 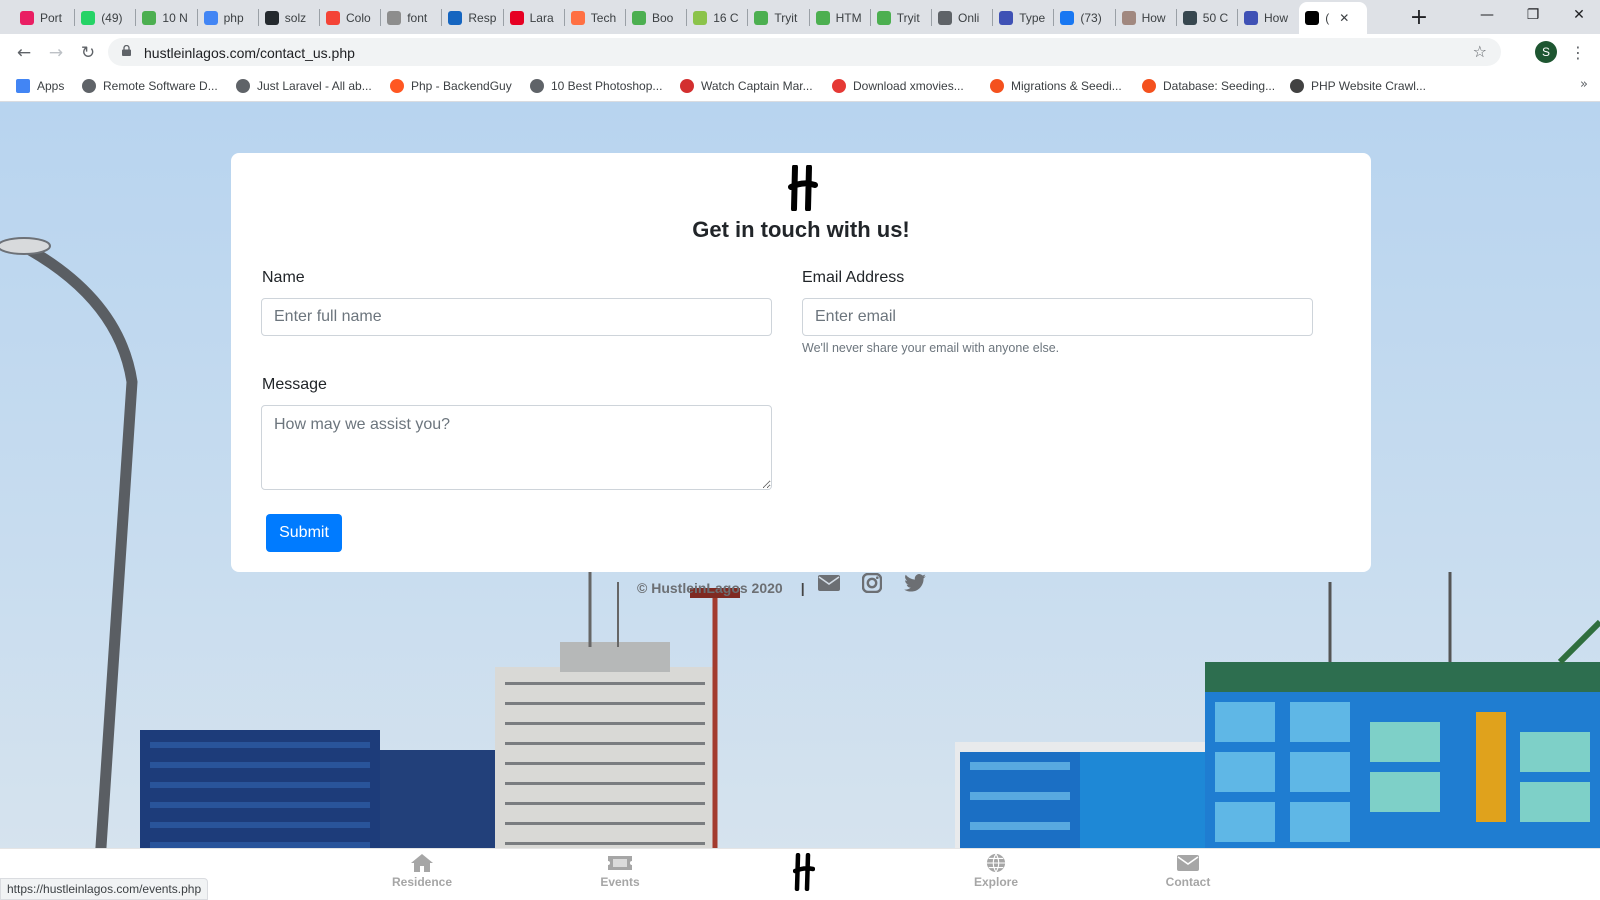 What do you see at coordinates (915, 583) in the screenshot?
I see `twitter-icon` at bounding box center [915, 583].